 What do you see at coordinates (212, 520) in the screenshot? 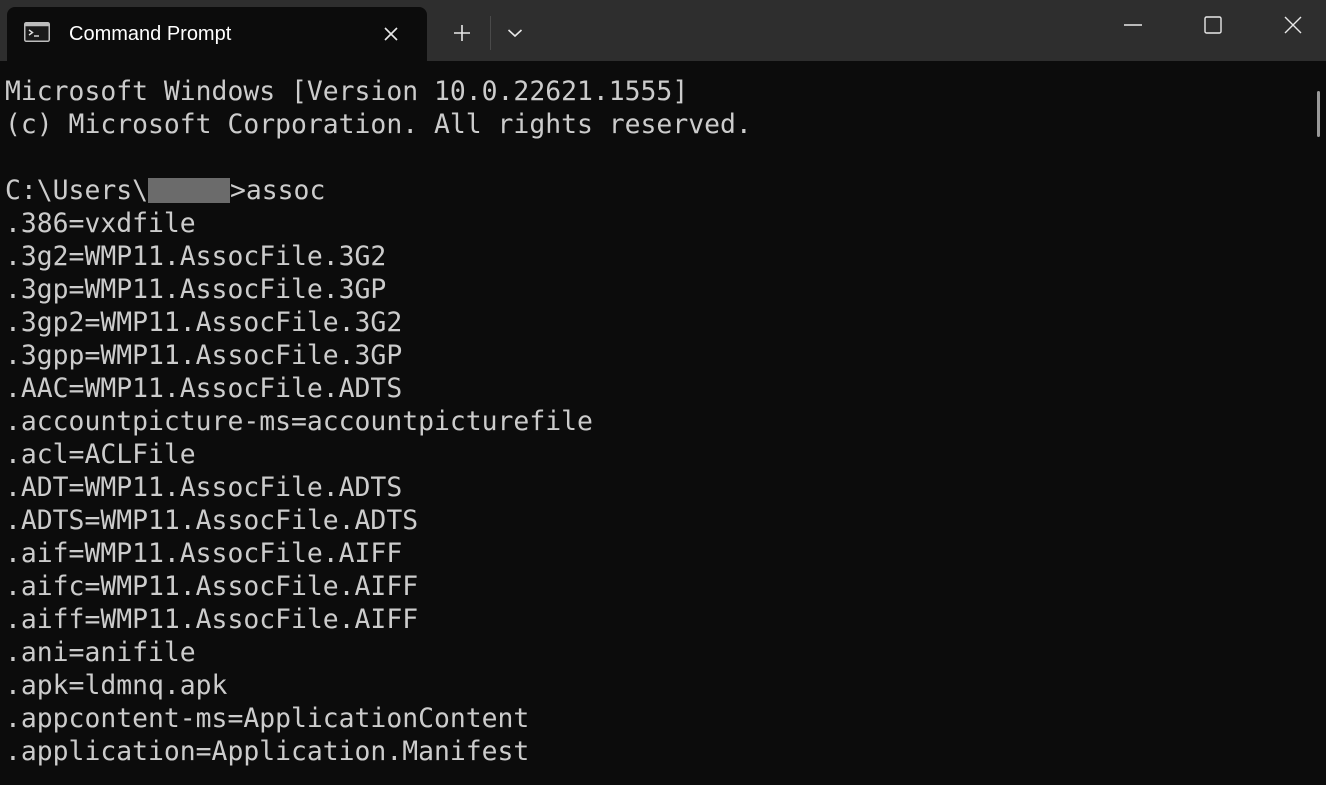
I see `output-line: .ADTS=WMP11.AssocFile.ADTS` at bounding box center [212, 520].